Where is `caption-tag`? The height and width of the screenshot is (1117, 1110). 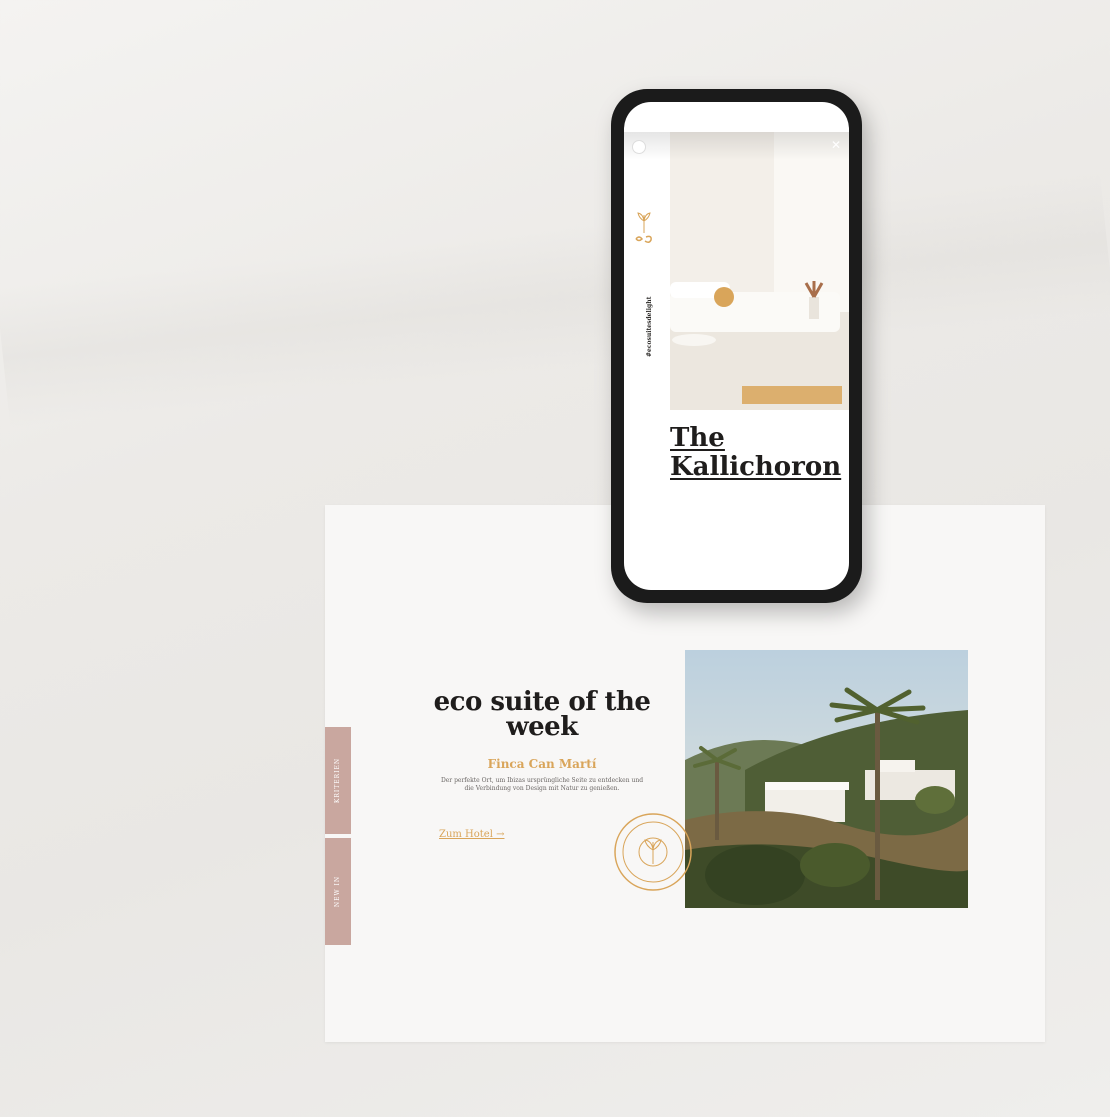 caption-tag is located at coordinates (792, 395).